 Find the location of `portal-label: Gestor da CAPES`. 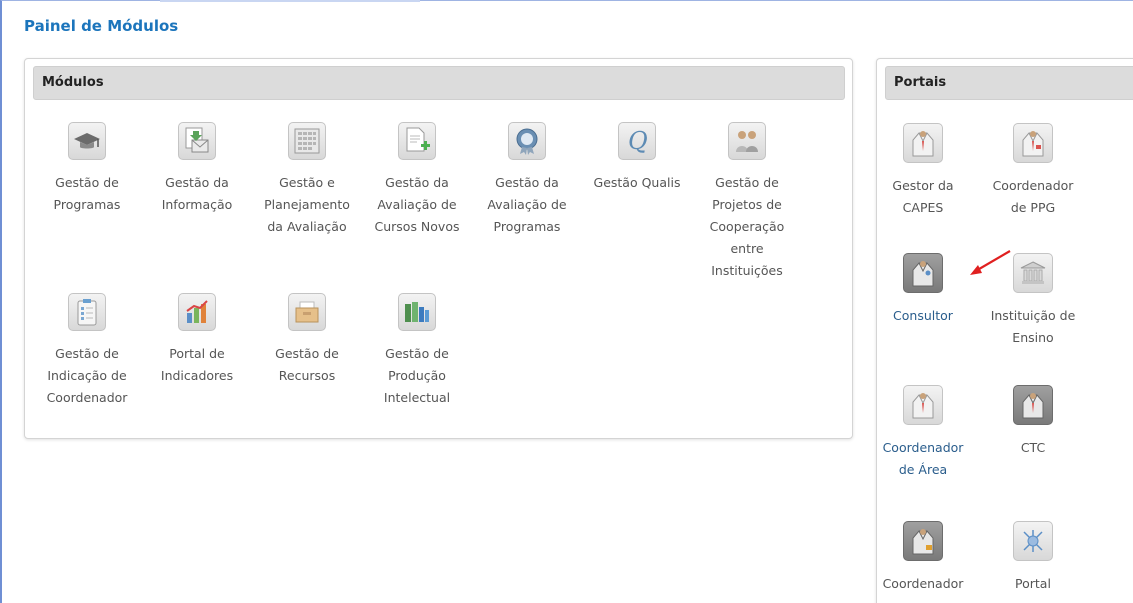

portal-label: Gestor da CAPES is located at coordinates (923, 196).